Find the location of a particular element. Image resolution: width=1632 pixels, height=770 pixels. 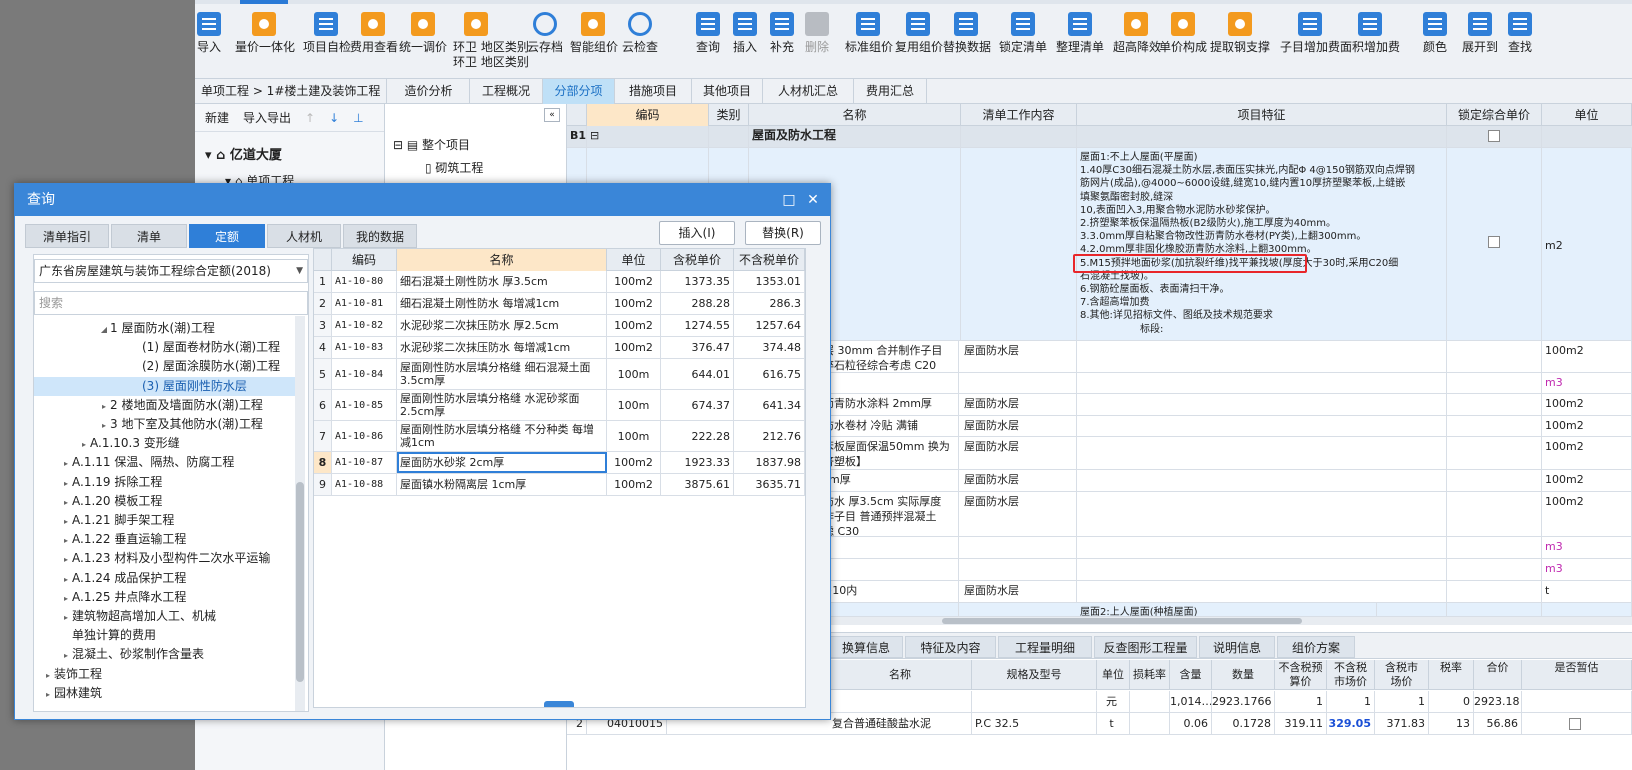

toolbar-button-22: 面积增加费 is located at coordinates (1370, 43).